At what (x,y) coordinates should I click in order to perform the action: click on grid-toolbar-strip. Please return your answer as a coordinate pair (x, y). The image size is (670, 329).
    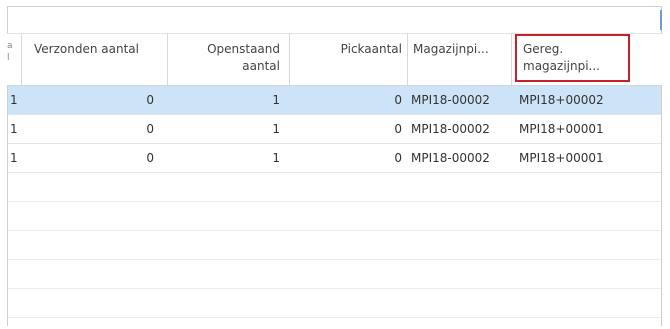
    Looking at the image, I should click on (334, 20).